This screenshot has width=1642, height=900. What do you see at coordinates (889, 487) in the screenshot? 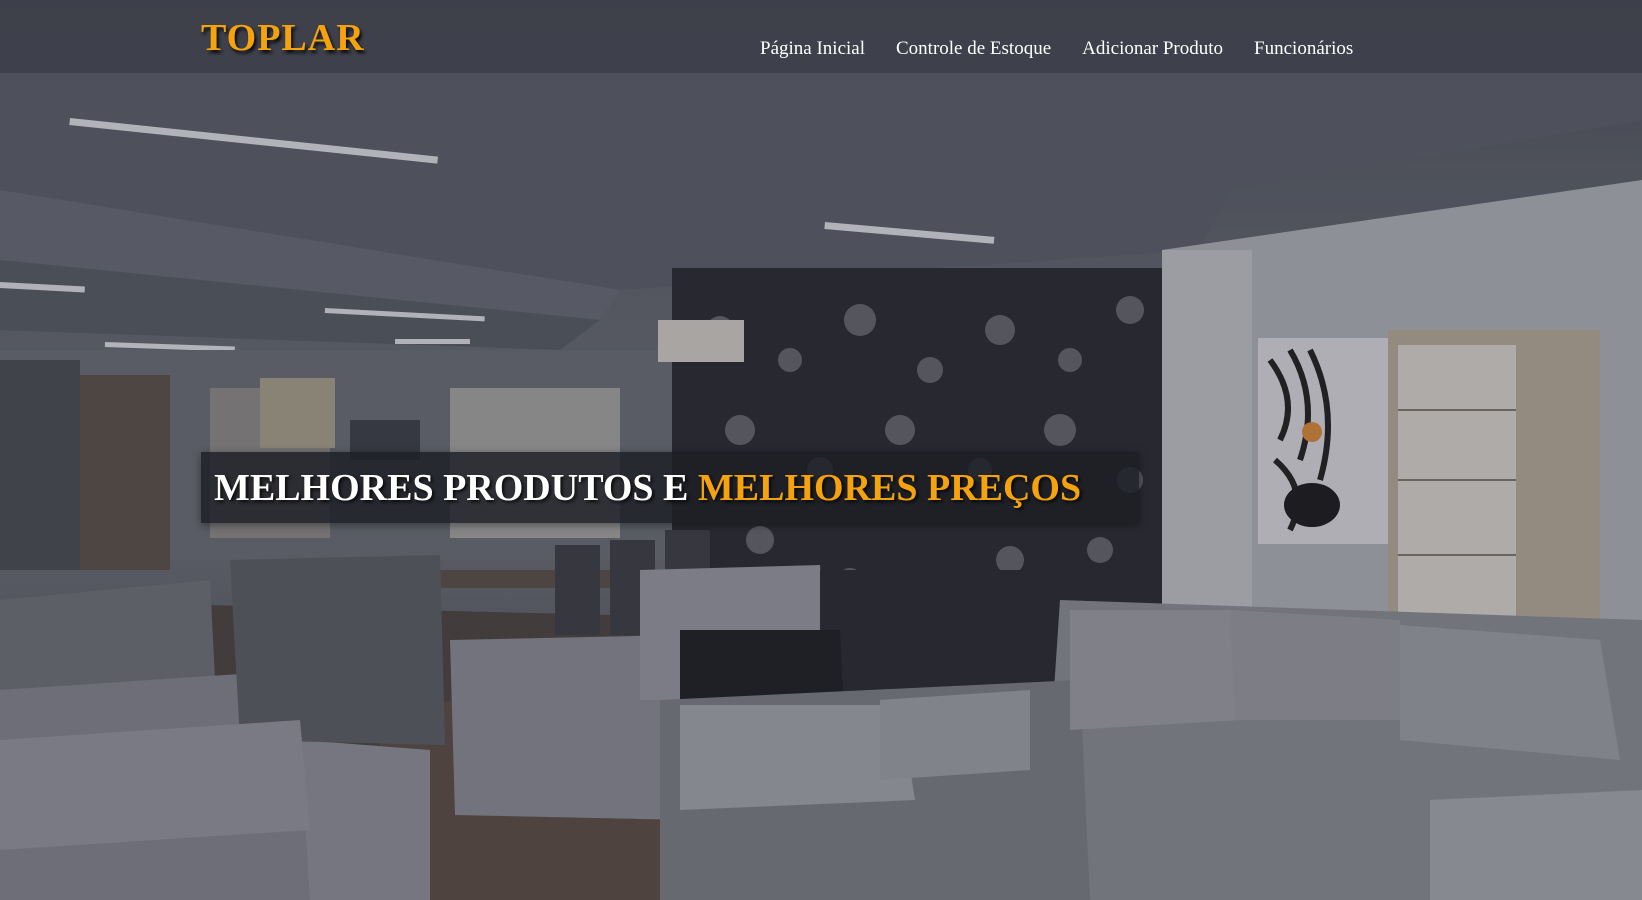
I see `headline-accent-text: MELHORES PREÇOS` at bounding box center [889, 487].